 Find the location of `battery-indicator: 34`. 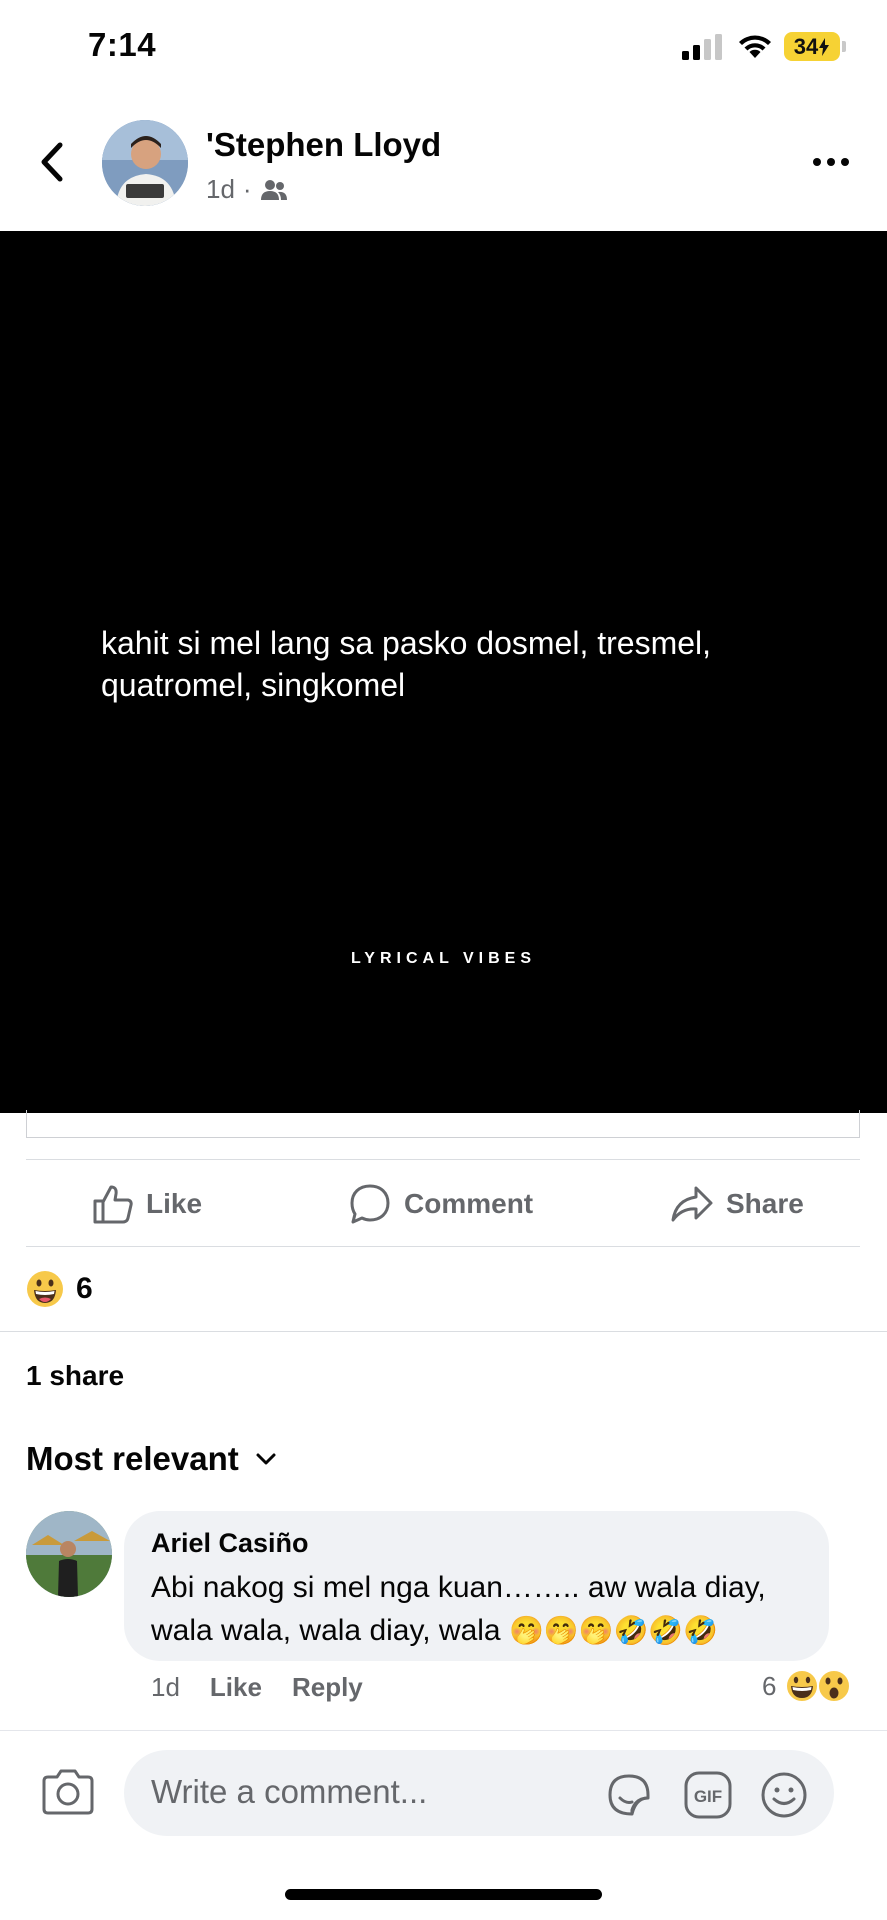

battery-indicator: 34 is located at coordinates (812, 46).